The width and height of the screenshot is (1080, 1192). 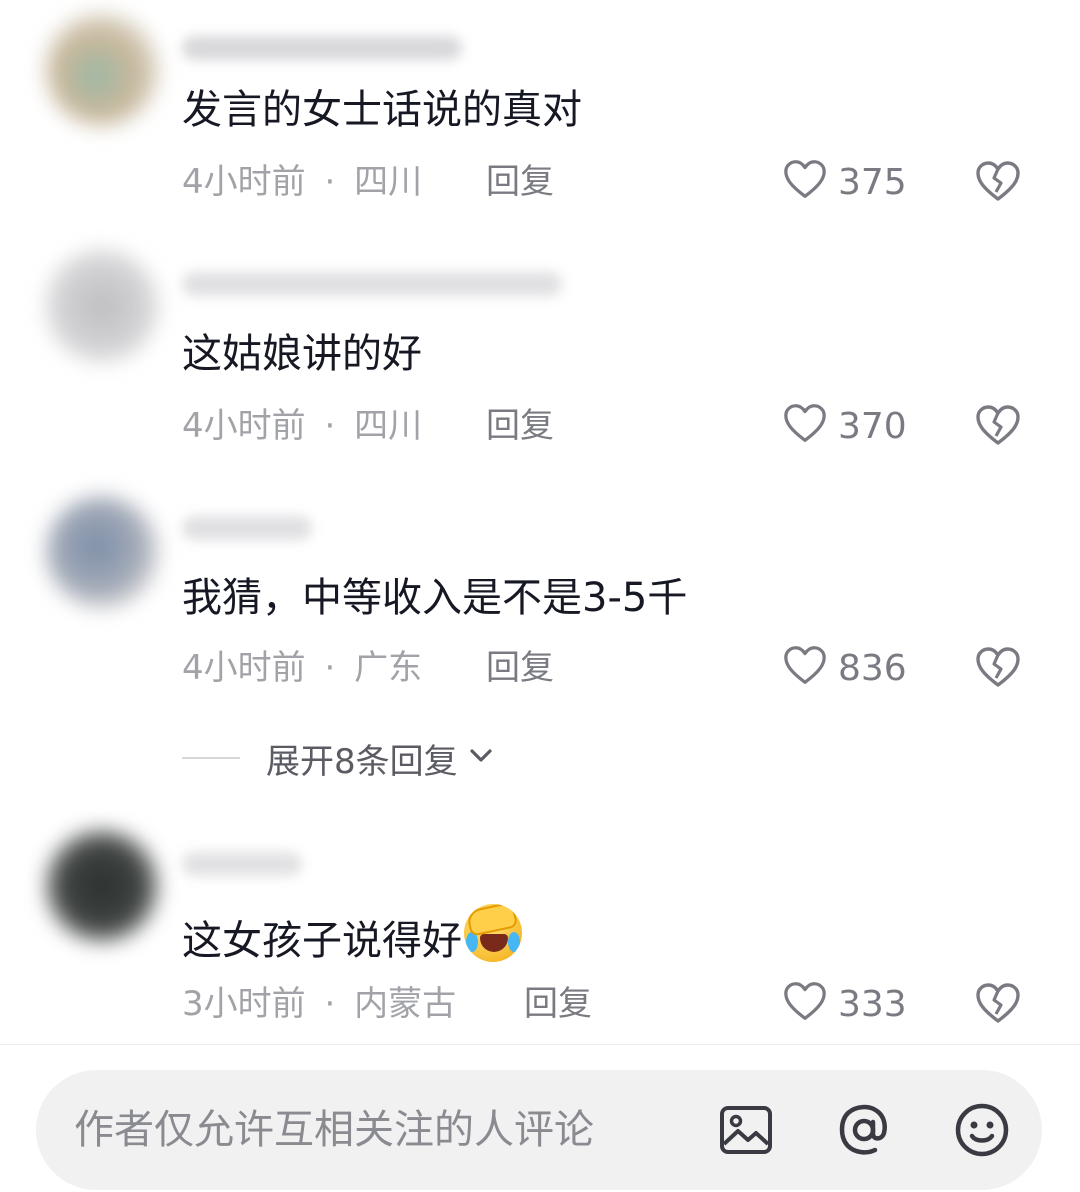 I want to click on comment-time: 3小时前, so click(x=244, y=1004).